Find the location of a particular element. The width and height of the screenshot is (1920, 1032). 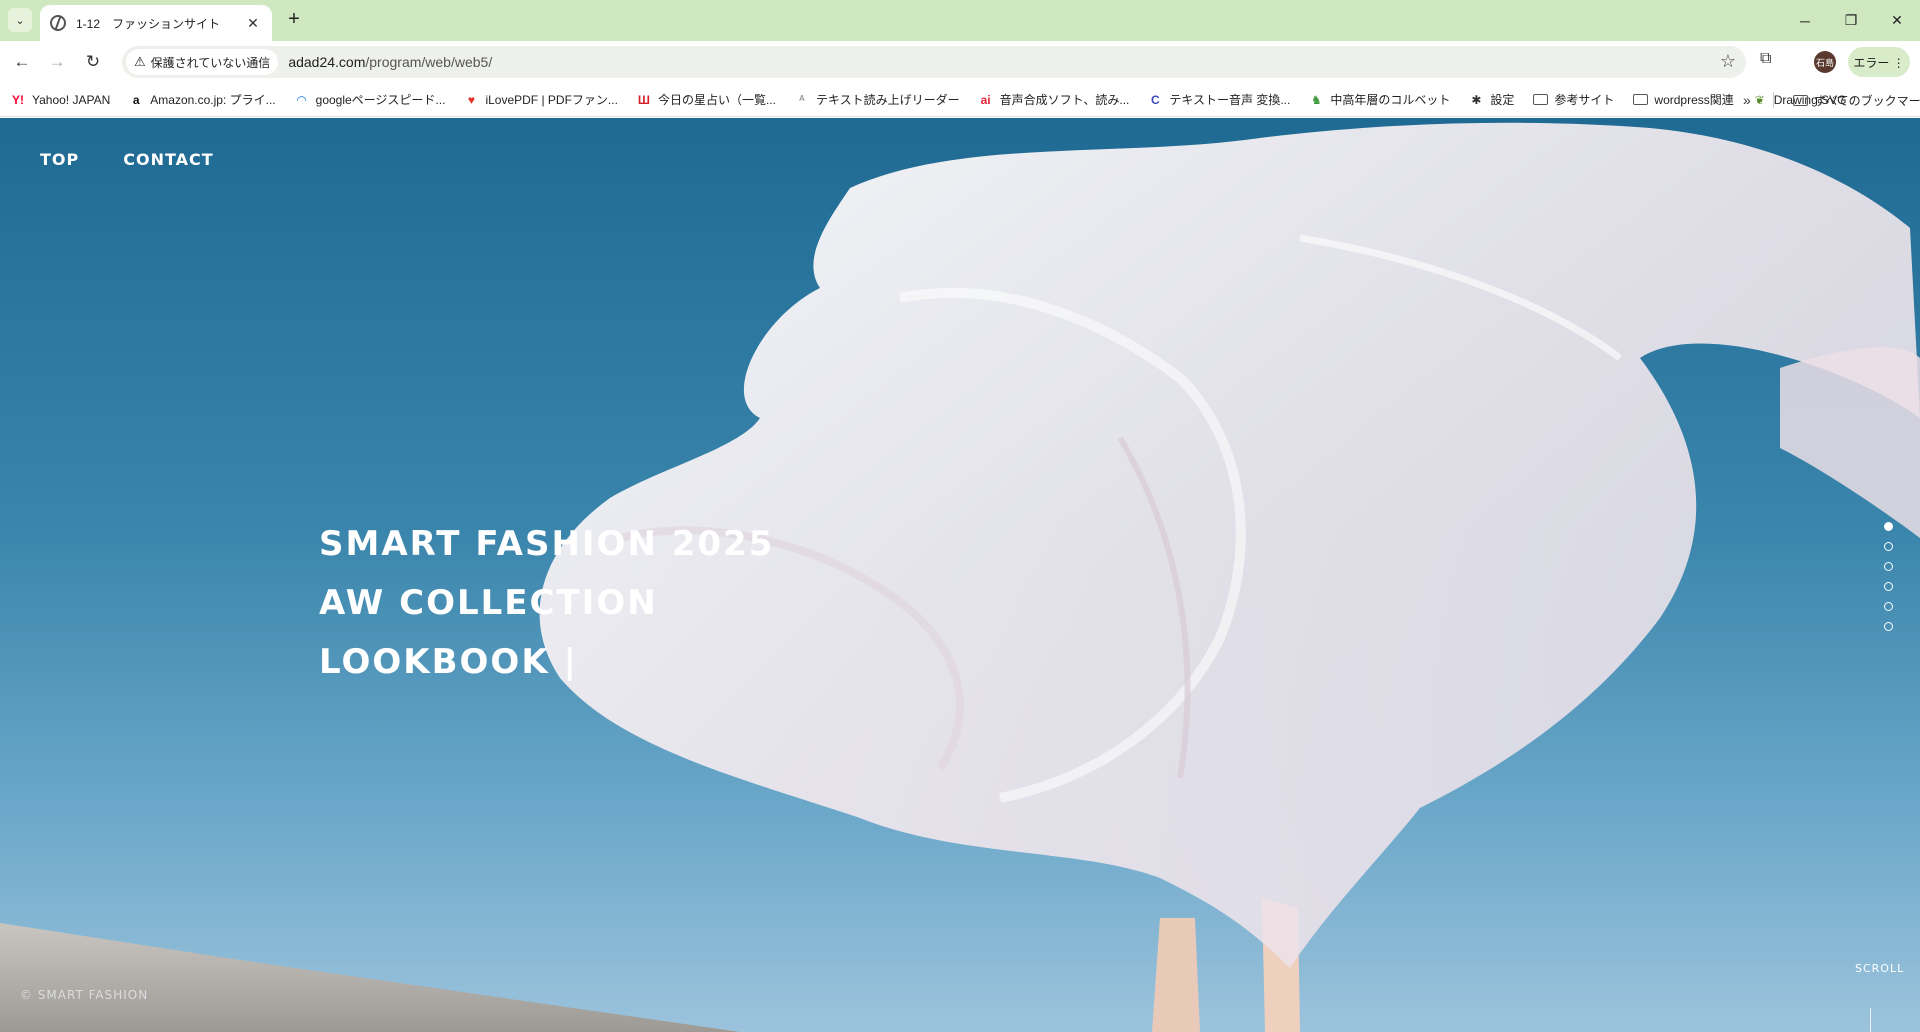

yahoo-icon: Y! is located at coordinates (18, 99).